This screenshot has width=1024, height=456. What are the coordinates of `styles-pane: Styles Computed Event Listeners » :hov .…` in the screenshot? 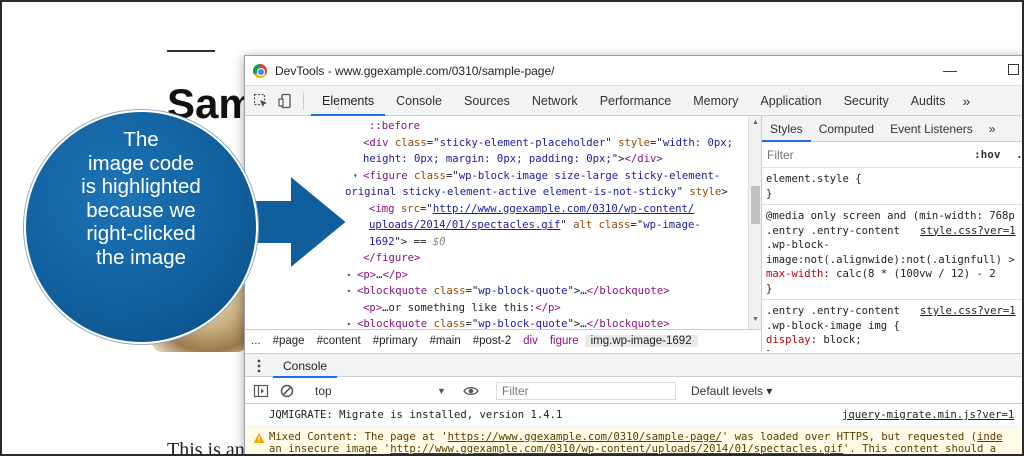 It's located at (891, 234).